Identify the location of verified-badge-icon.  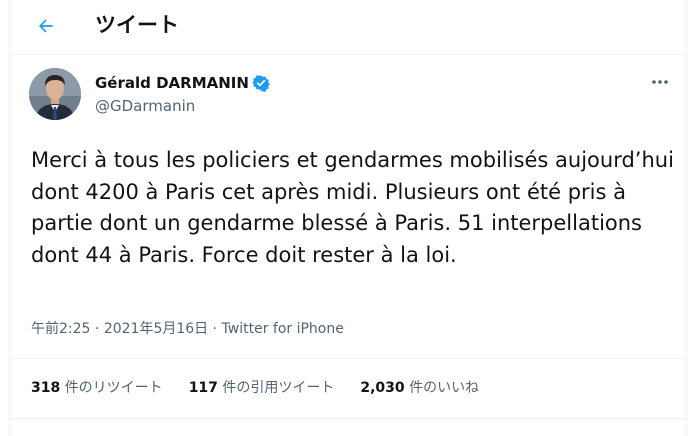
(261, 83).